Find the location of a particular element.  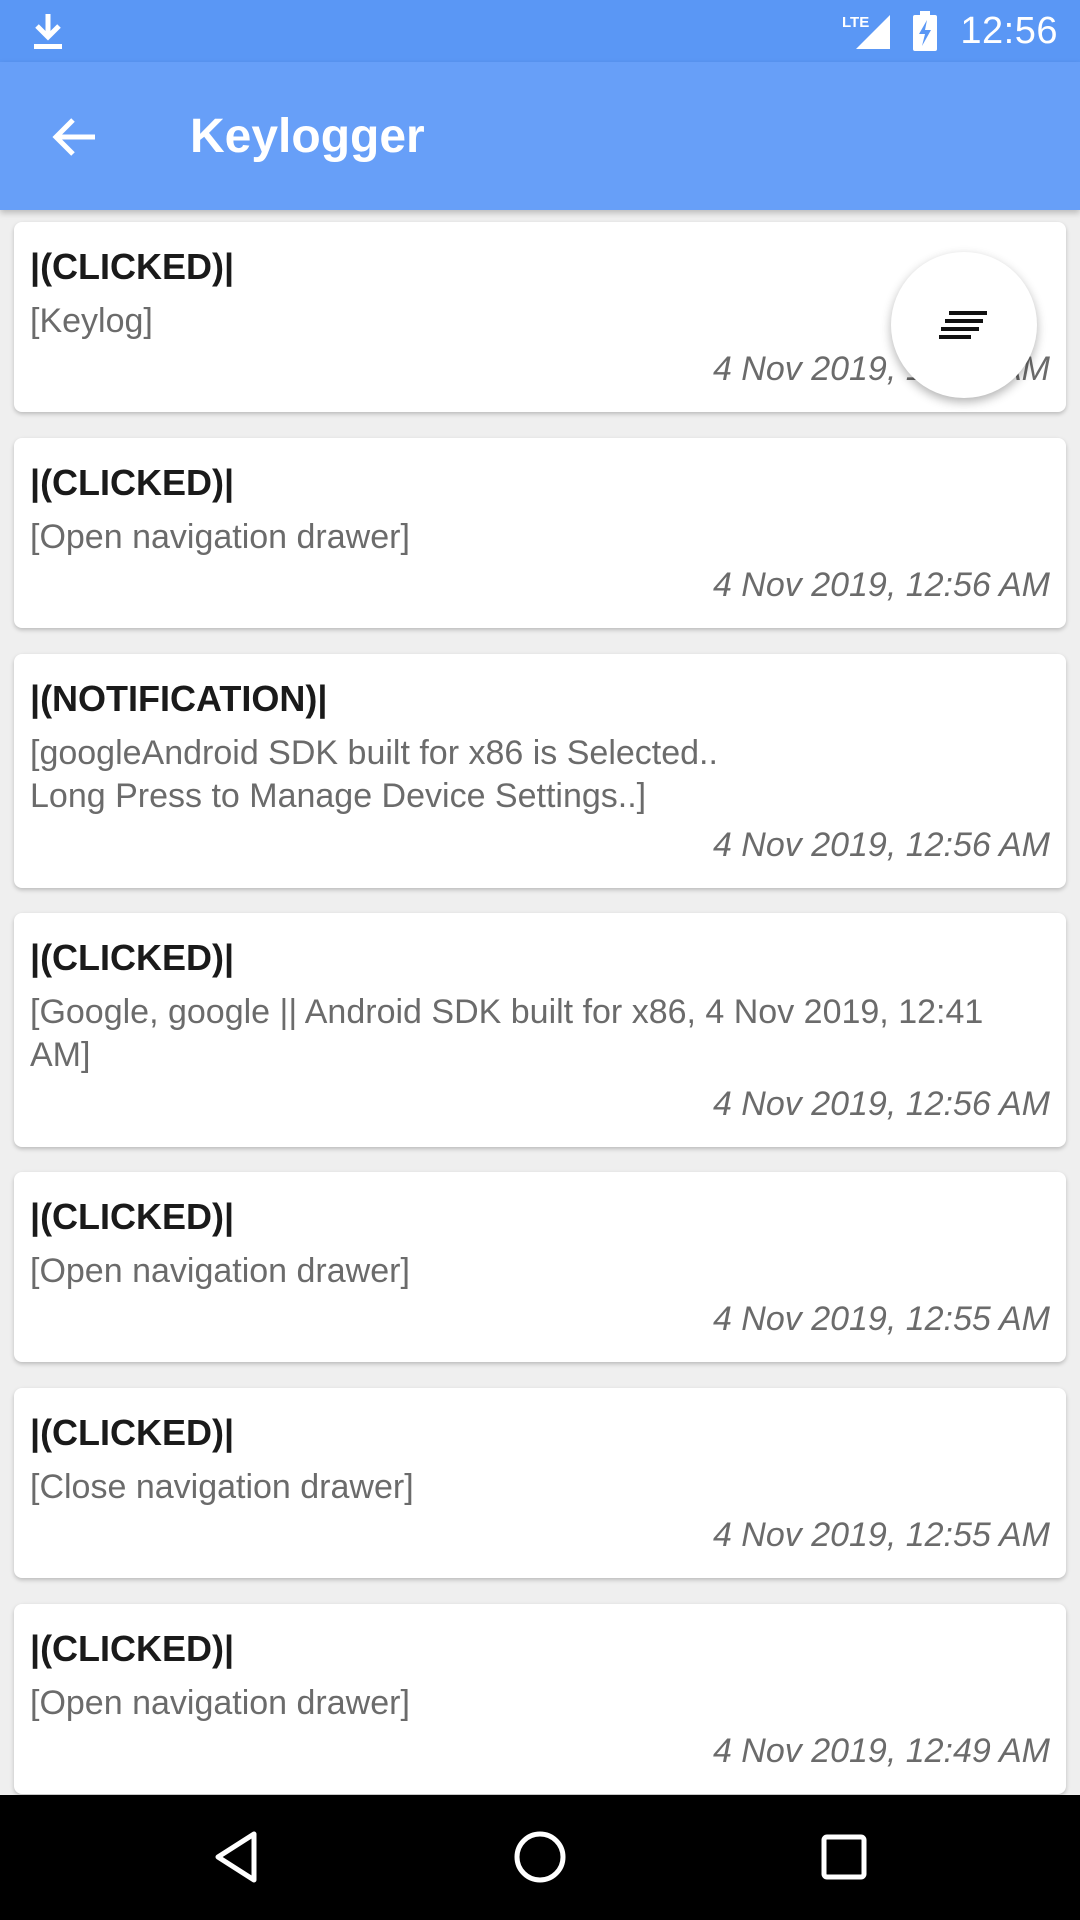

log-type: |(NOTIFICATION)| is located at coordinates (179, 698).